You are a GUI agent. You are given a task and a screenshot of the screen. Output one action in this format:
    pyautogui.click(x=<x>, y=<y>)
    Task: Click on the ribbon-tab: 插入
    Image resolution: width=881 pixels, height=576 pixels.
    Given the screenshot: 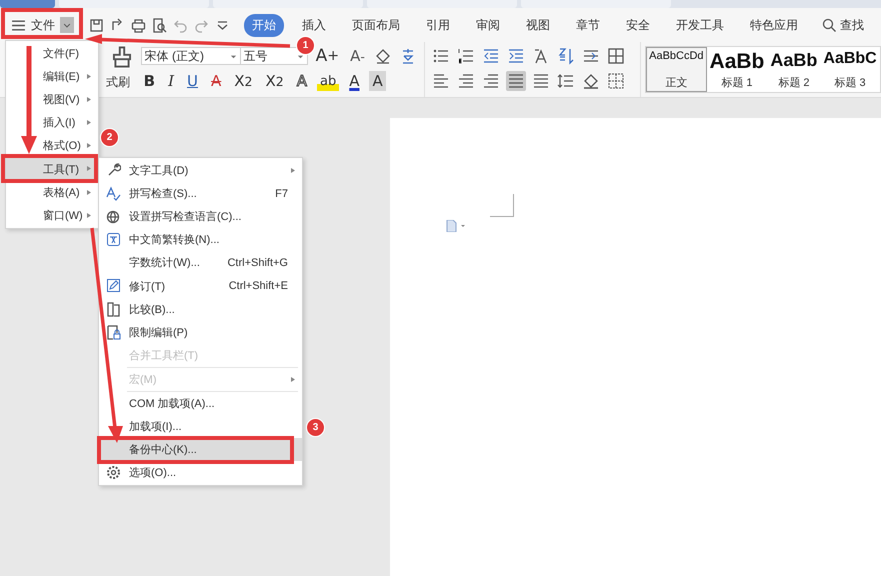 What is the action you would take?
    pyautogui.click(x=314, y=25)
    